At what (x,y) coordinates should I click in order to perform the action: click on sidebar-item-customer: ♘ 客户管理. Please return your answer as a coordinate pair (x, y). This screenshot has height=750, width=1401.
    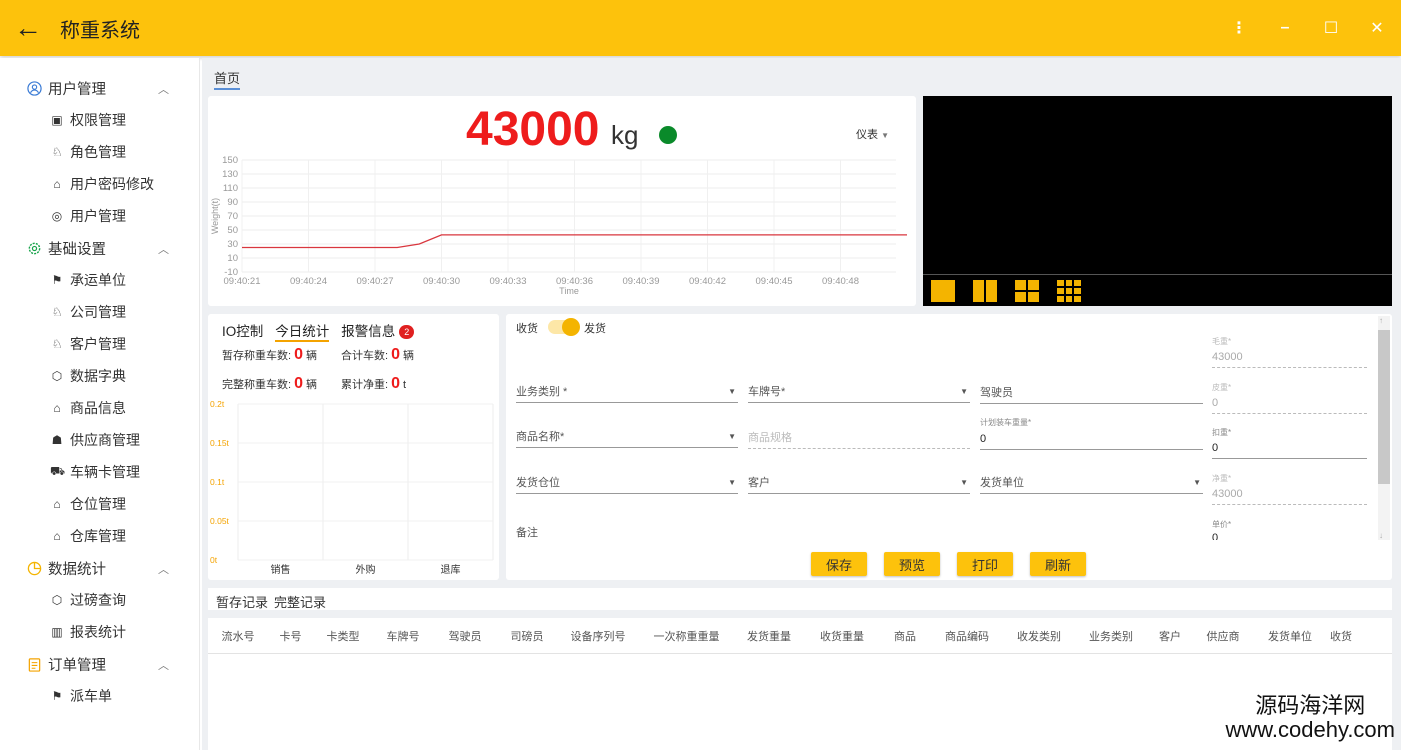
    Looking at the image, I should click on (99, 344).